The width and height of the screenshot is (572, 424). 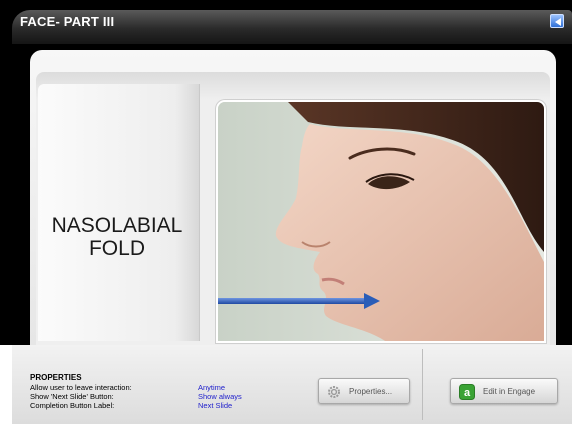 What do you see at coordinates (72, 396) in the screenshot?
I see `prop-label-next-button: Show 'Next Slide' Button:` at bounding box center [72, 396].